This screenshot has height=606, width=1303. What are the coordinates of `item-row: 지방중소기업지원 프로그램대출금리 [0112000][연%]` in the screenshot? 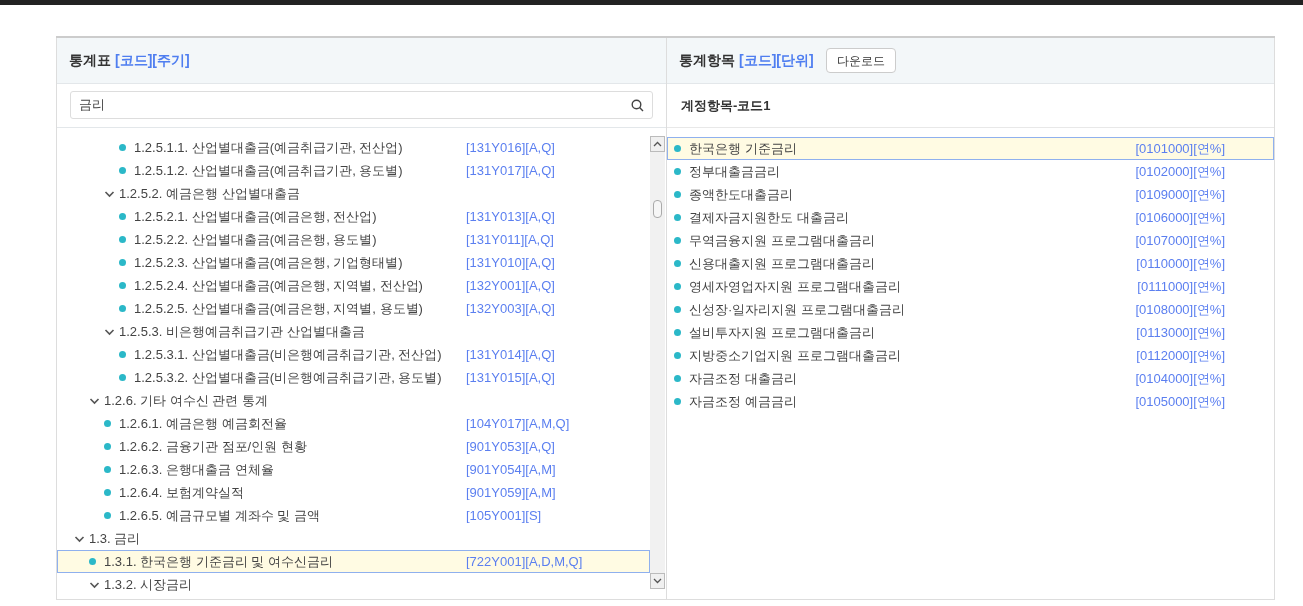 It's located at (970, 355).